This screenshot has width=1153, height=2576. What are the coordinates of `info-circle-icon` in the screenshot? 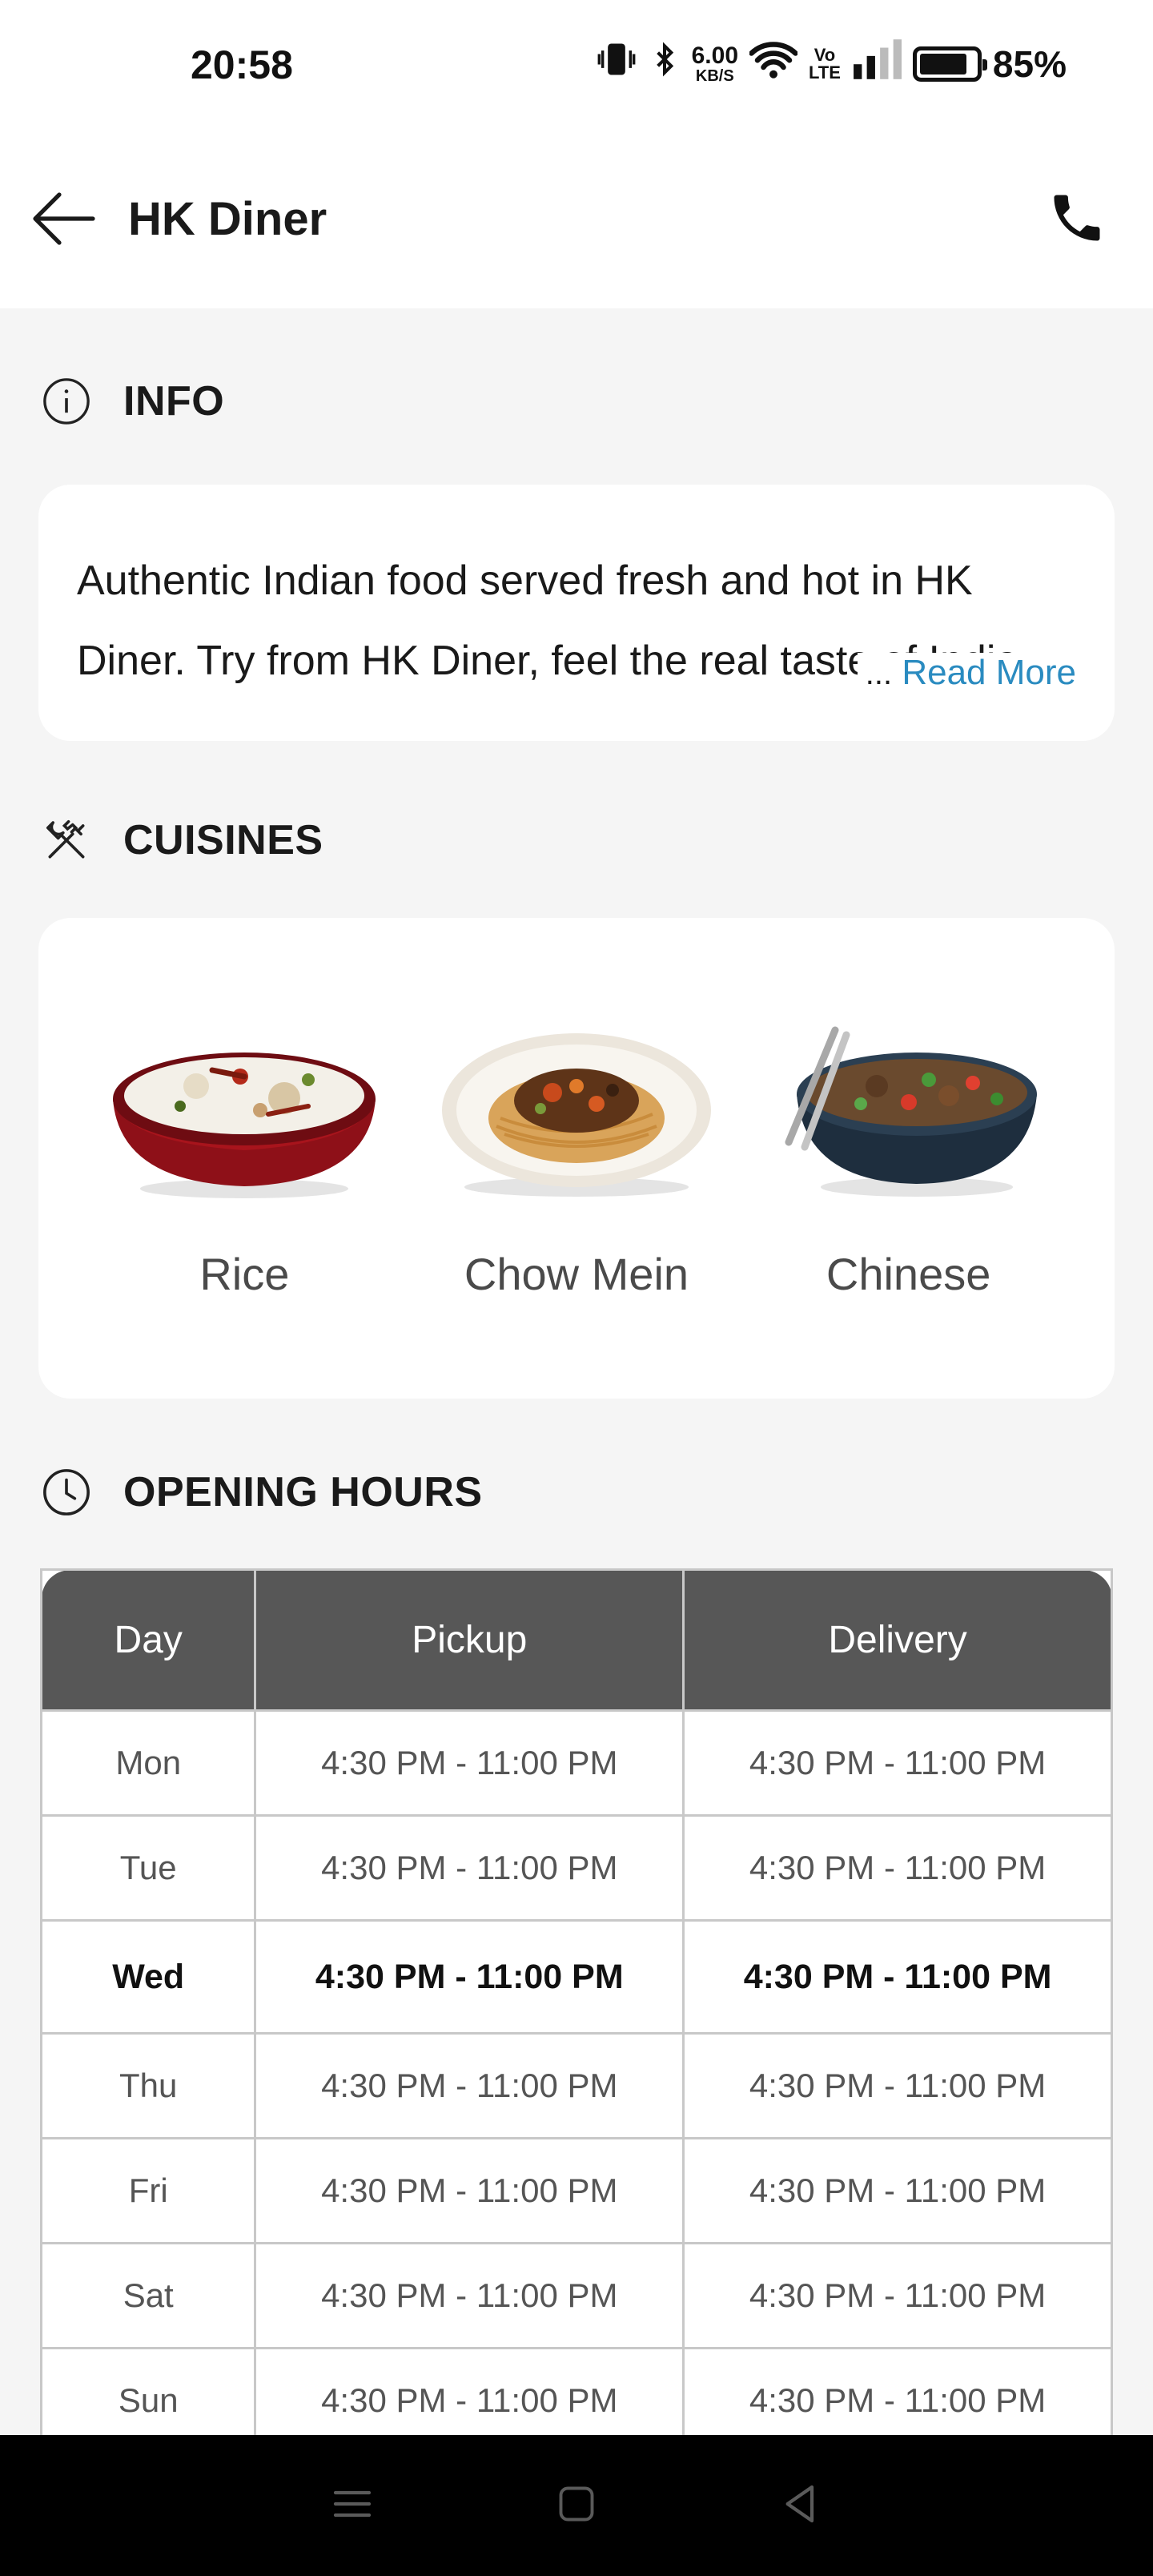 It's located at (66, 401).